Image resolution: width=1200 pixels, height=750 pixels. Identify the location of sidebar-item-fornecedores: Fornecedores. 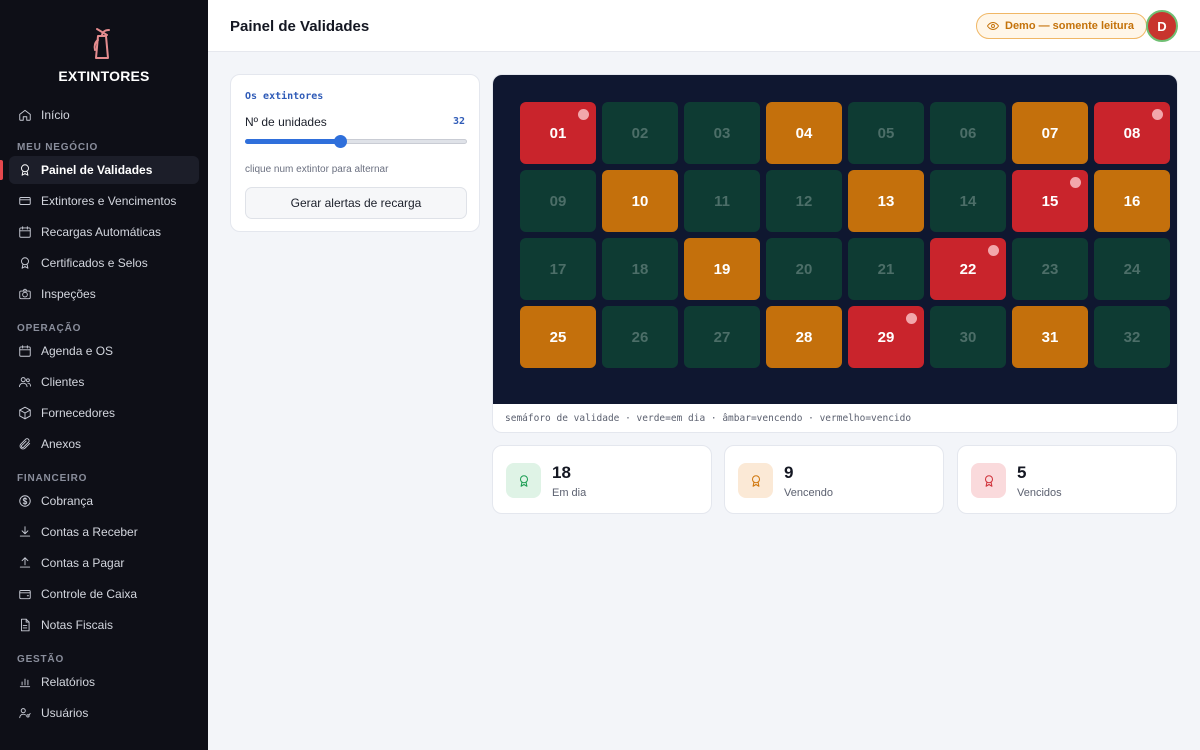
(104, 413).